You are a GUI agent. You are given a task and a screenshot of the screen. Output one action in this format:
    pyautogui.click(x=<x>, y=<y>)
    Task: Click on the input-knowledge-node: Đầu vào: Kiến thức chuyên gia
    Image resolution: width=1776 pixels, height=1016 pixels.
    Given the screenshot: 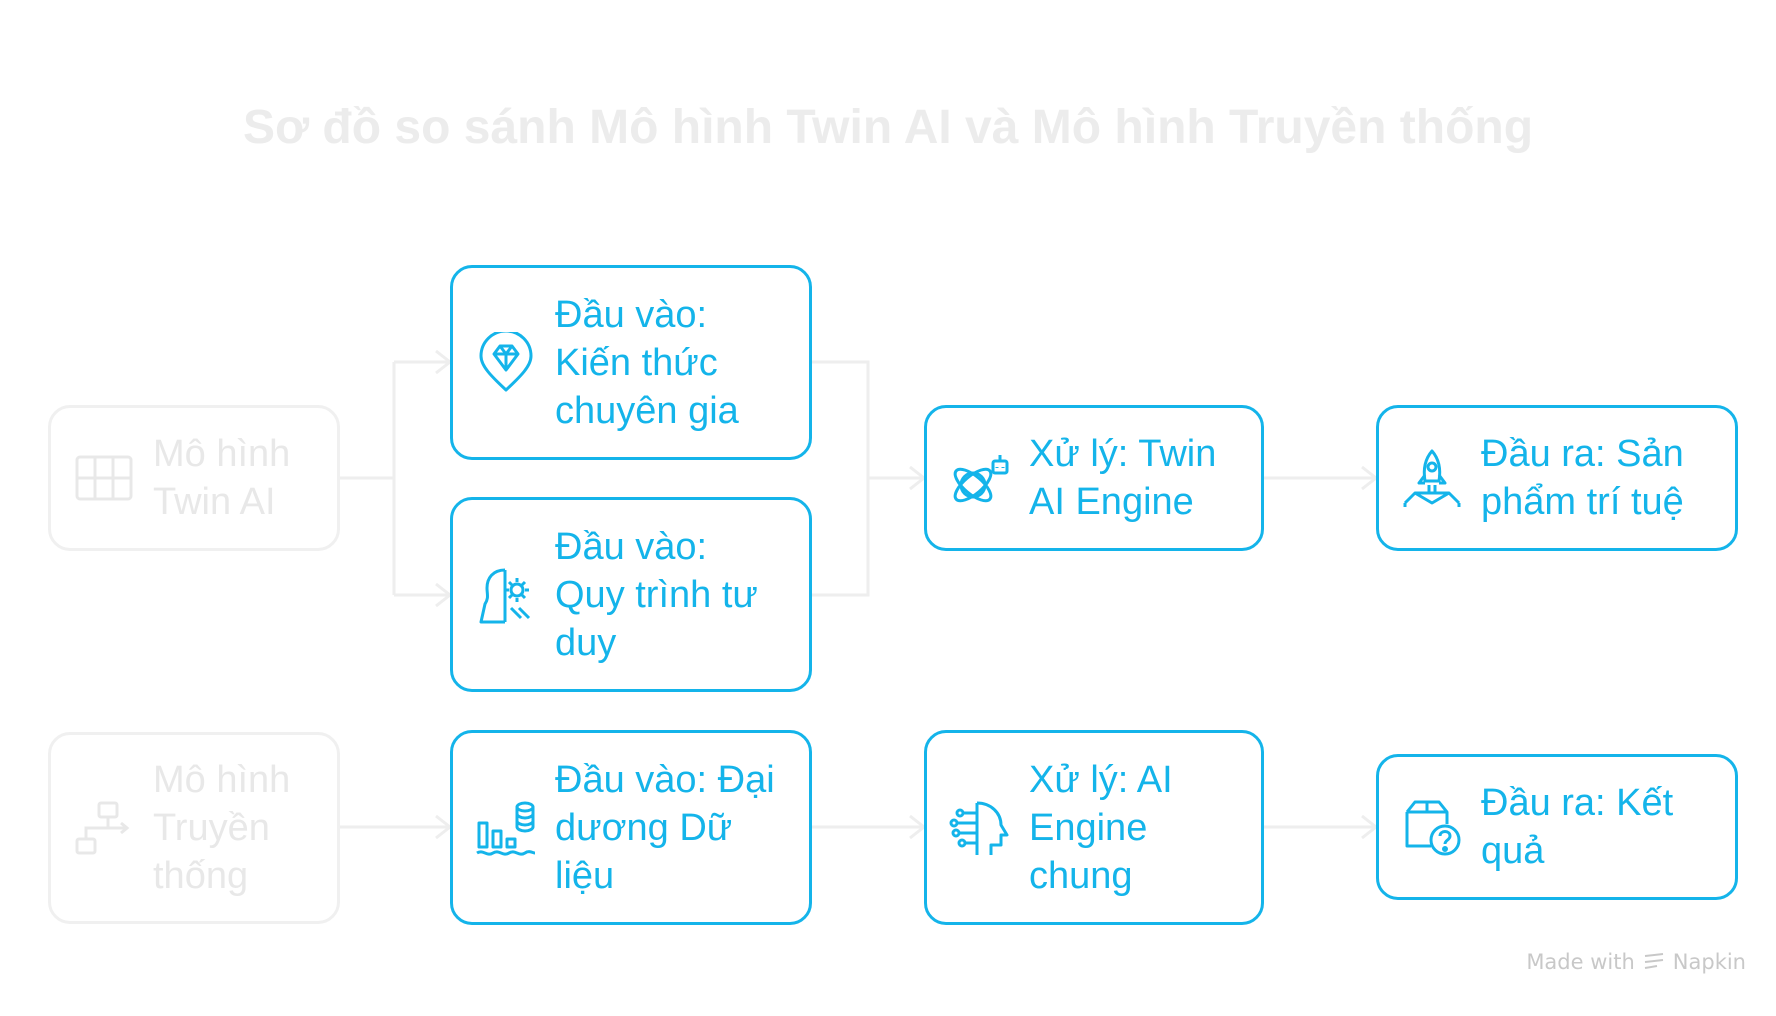 What is the action you would take?
    pyautogui.click(x=631, y=362)
    